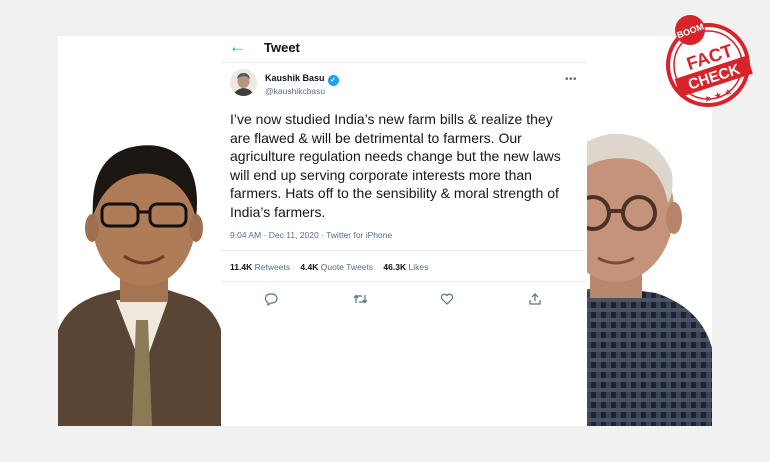  I want to click on author-name-text: Kaushik Basu, so click(295, 78).